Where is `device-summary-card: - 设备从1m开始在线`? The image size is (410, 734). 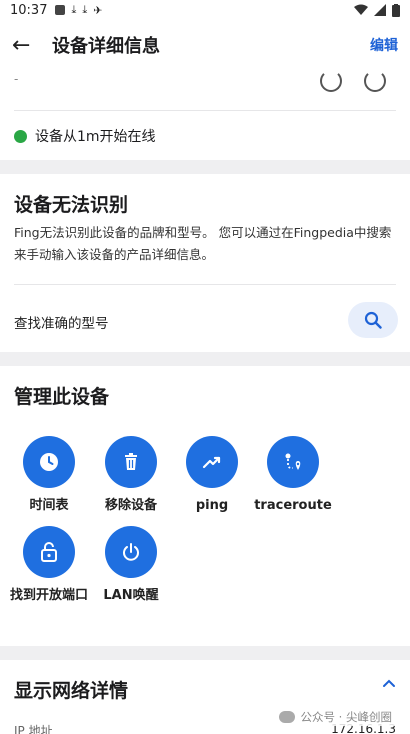
device-summary-card: - 设备从1m开始在线 is located at coordinates (205, 115).